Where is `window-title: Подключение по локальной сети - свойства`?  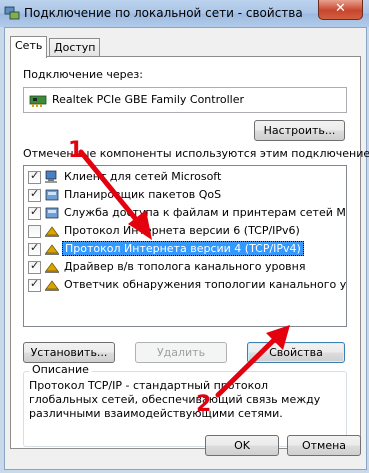 window-title: Подключение по локальной сети - свойства is located at coordinates (163, 13).